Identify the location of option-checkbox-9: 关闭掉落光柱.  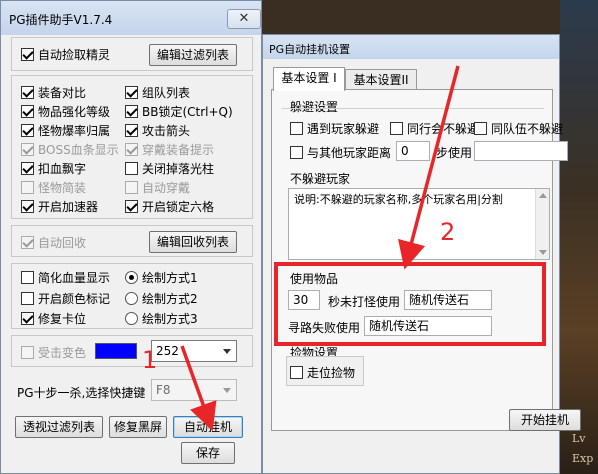
(169, 168).